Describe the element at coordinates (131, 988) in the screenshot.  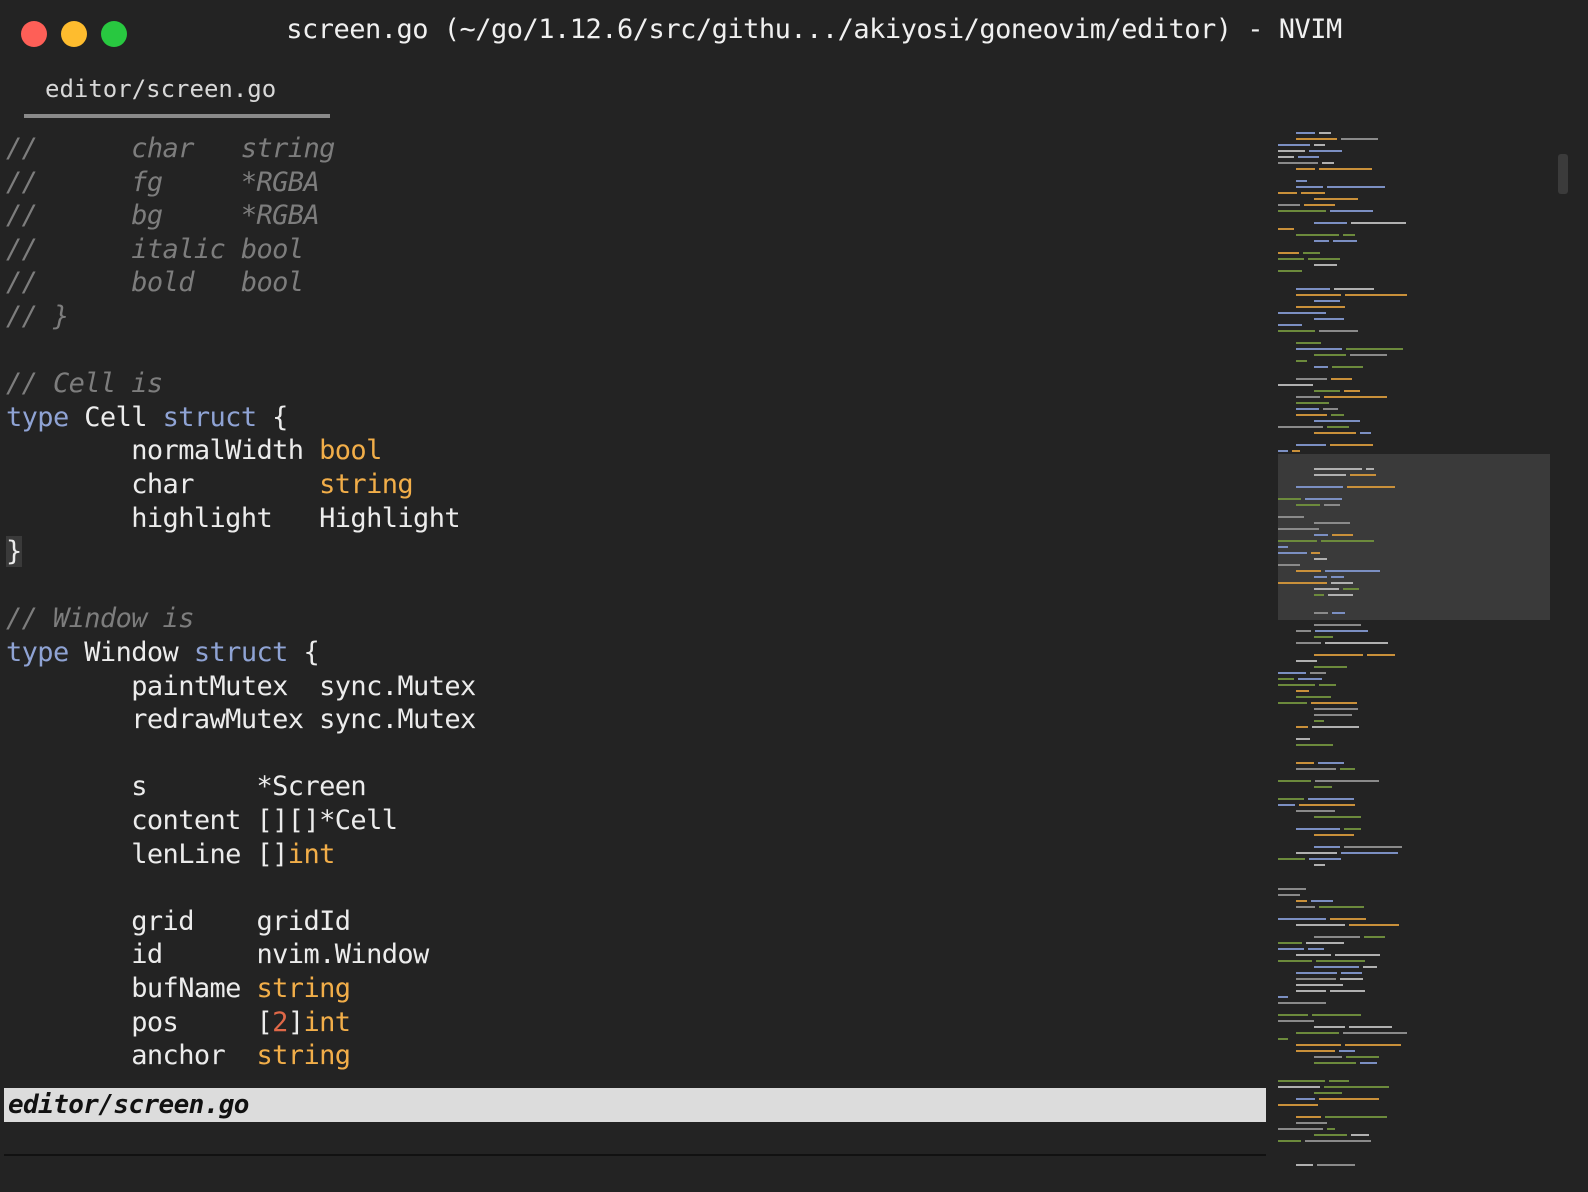
I see `code-token: bufName` at that location.